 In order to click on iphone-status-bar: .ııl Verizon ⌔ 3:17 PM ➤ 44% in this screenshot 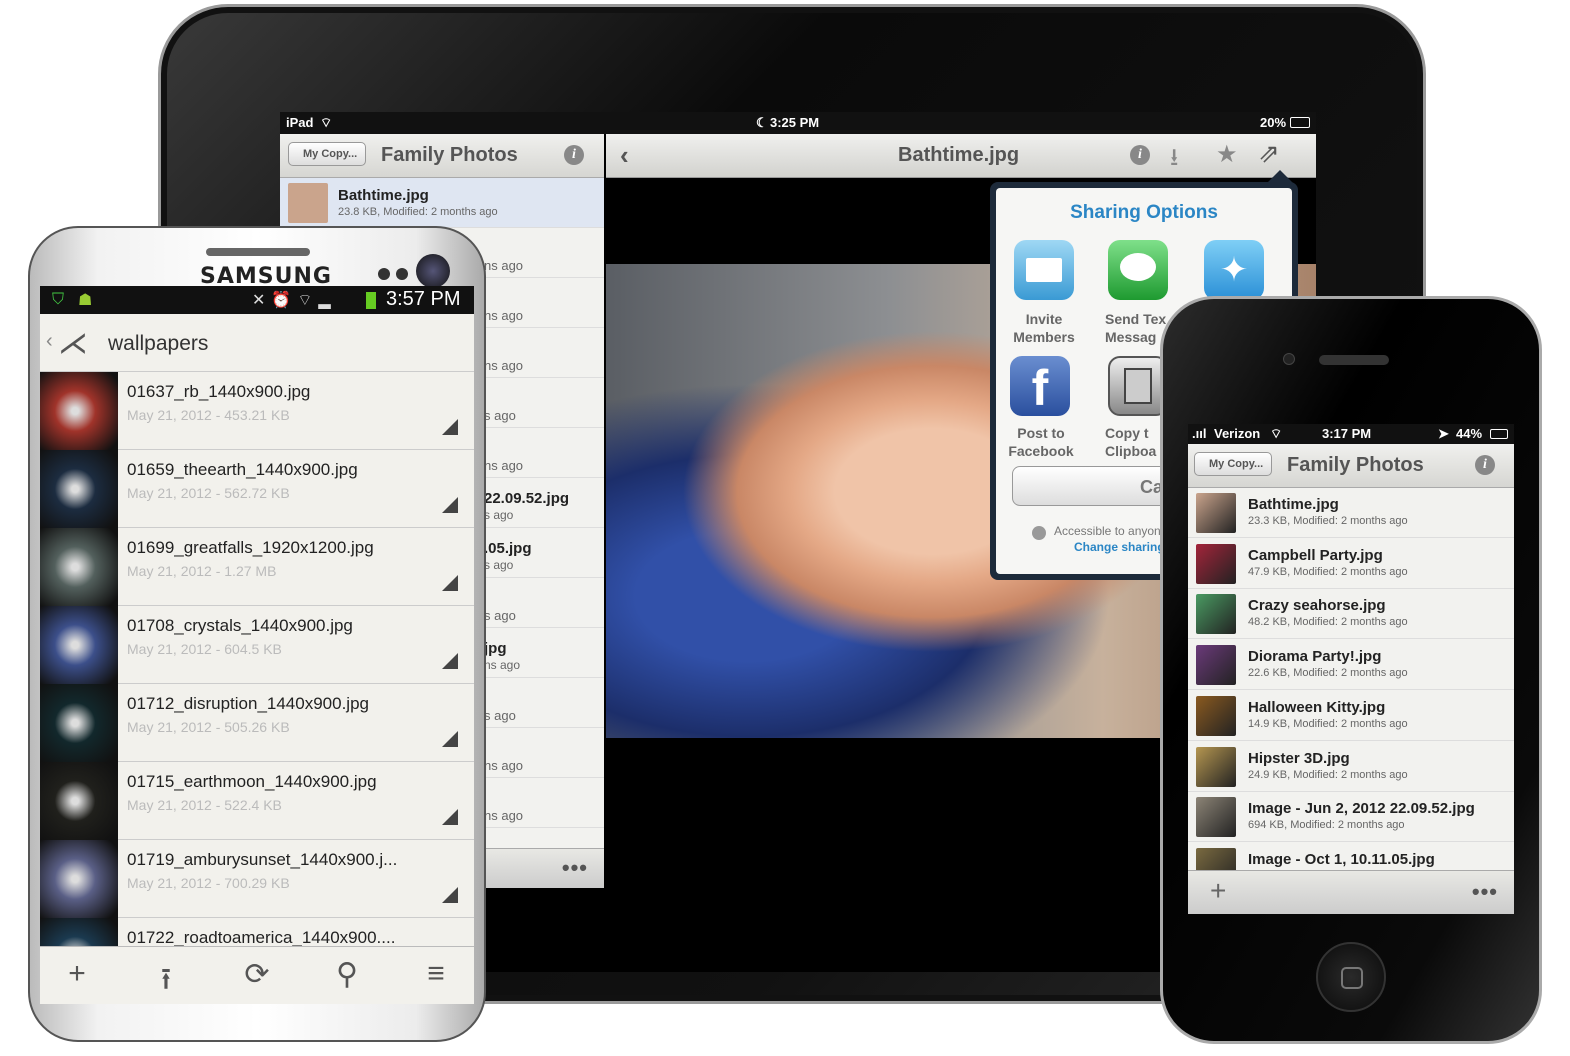, I will do `click(1351, 434)`.